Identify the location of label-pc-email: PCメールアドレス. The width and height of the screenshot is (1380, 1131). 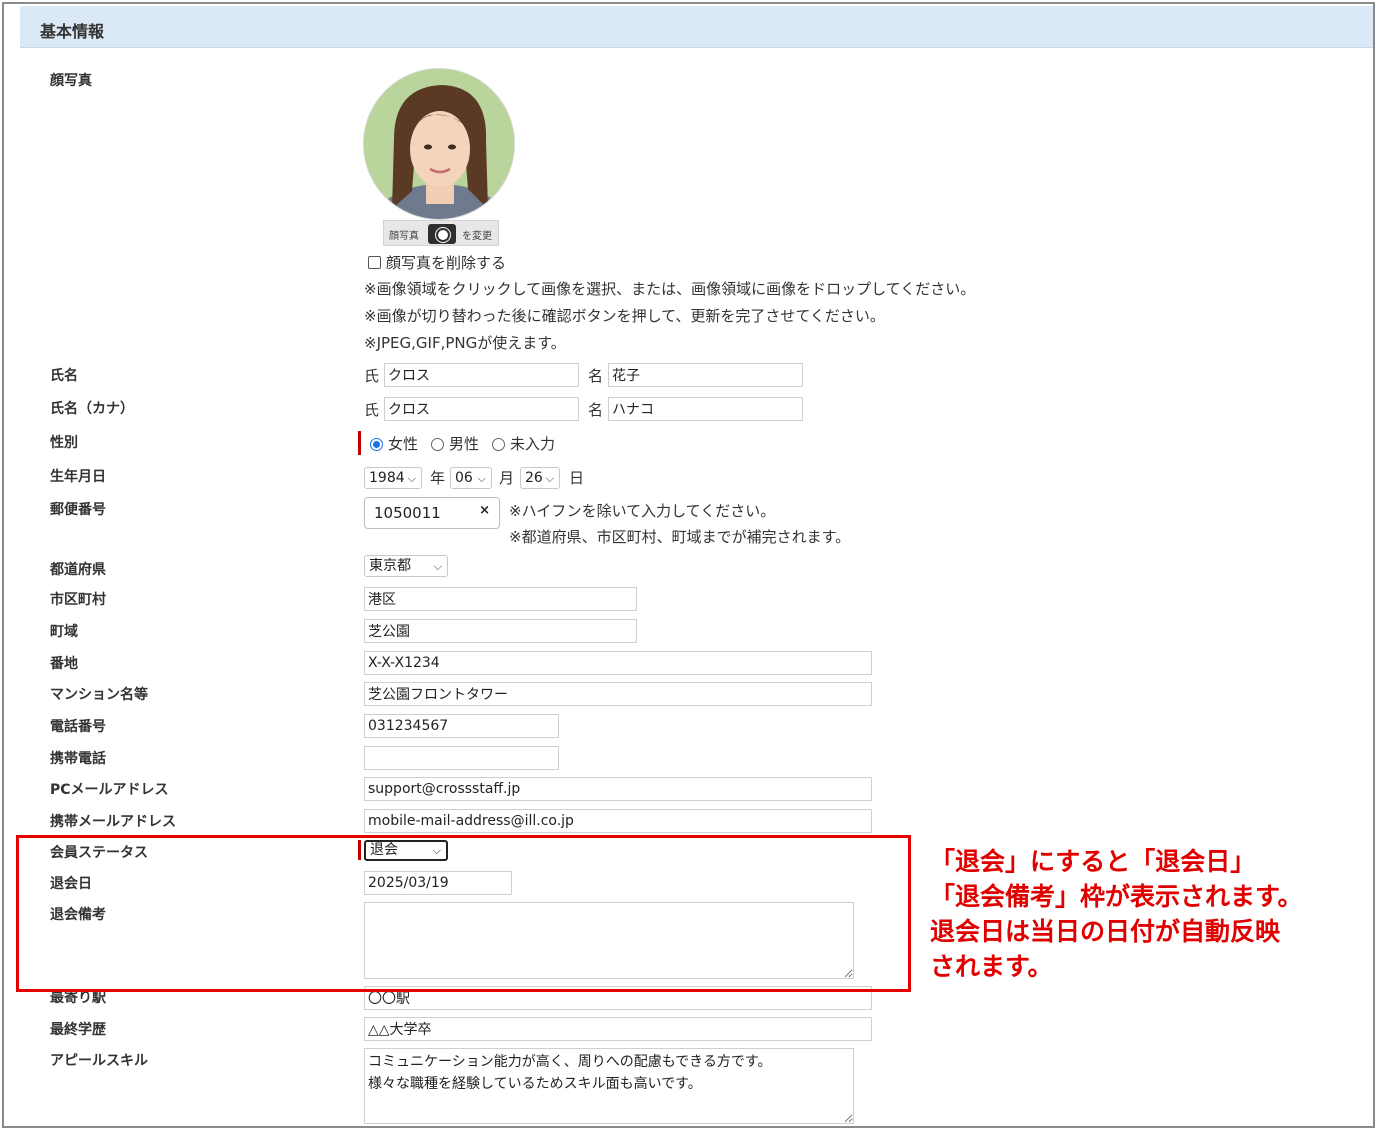
(109, 790).